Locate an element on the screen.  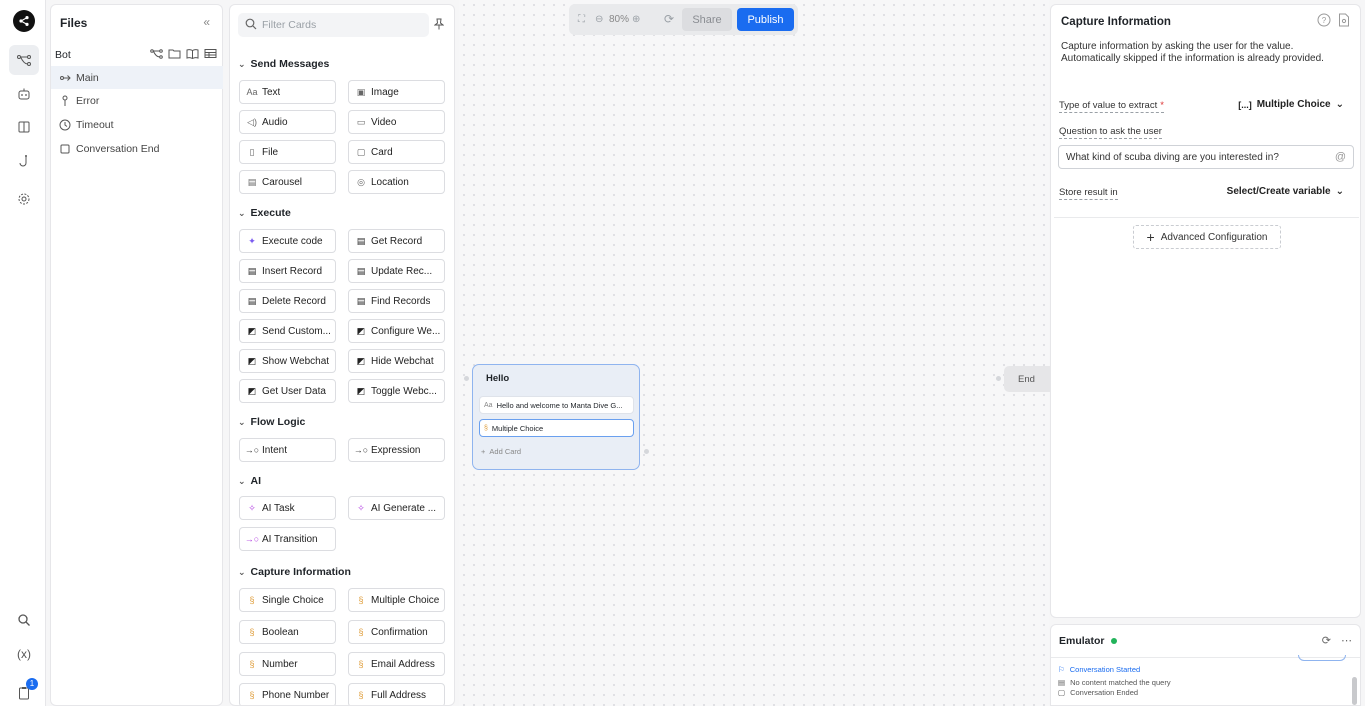
card-audio: ◁) Audio is located at coordinates (287, 122).